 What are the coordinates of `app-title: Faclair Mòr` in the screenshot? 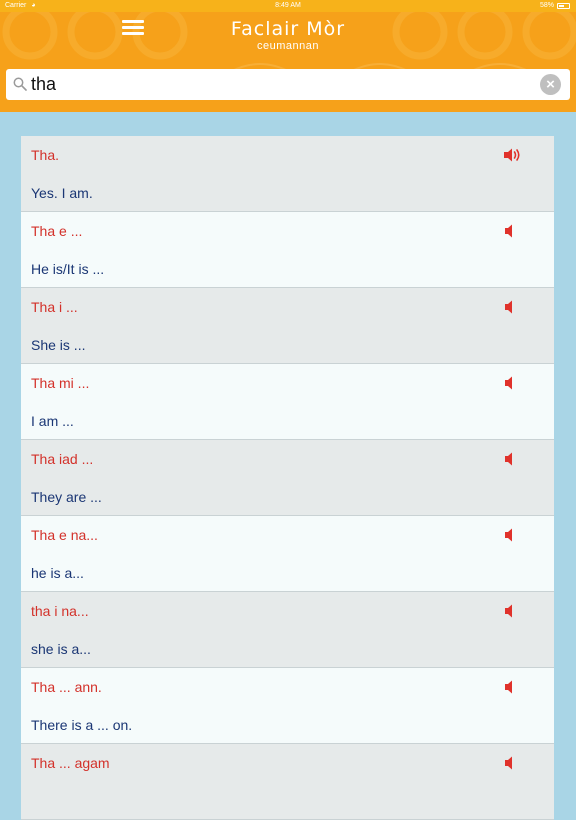 It's located at (288, 29).